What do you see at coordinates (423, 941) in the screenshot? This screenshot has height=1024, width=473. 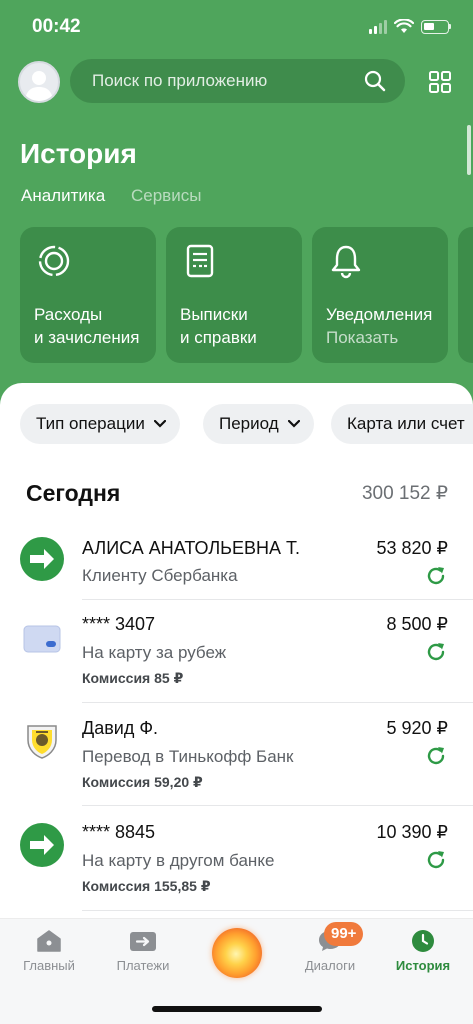 I see `clock-icon` at bounding box center [423, 941].